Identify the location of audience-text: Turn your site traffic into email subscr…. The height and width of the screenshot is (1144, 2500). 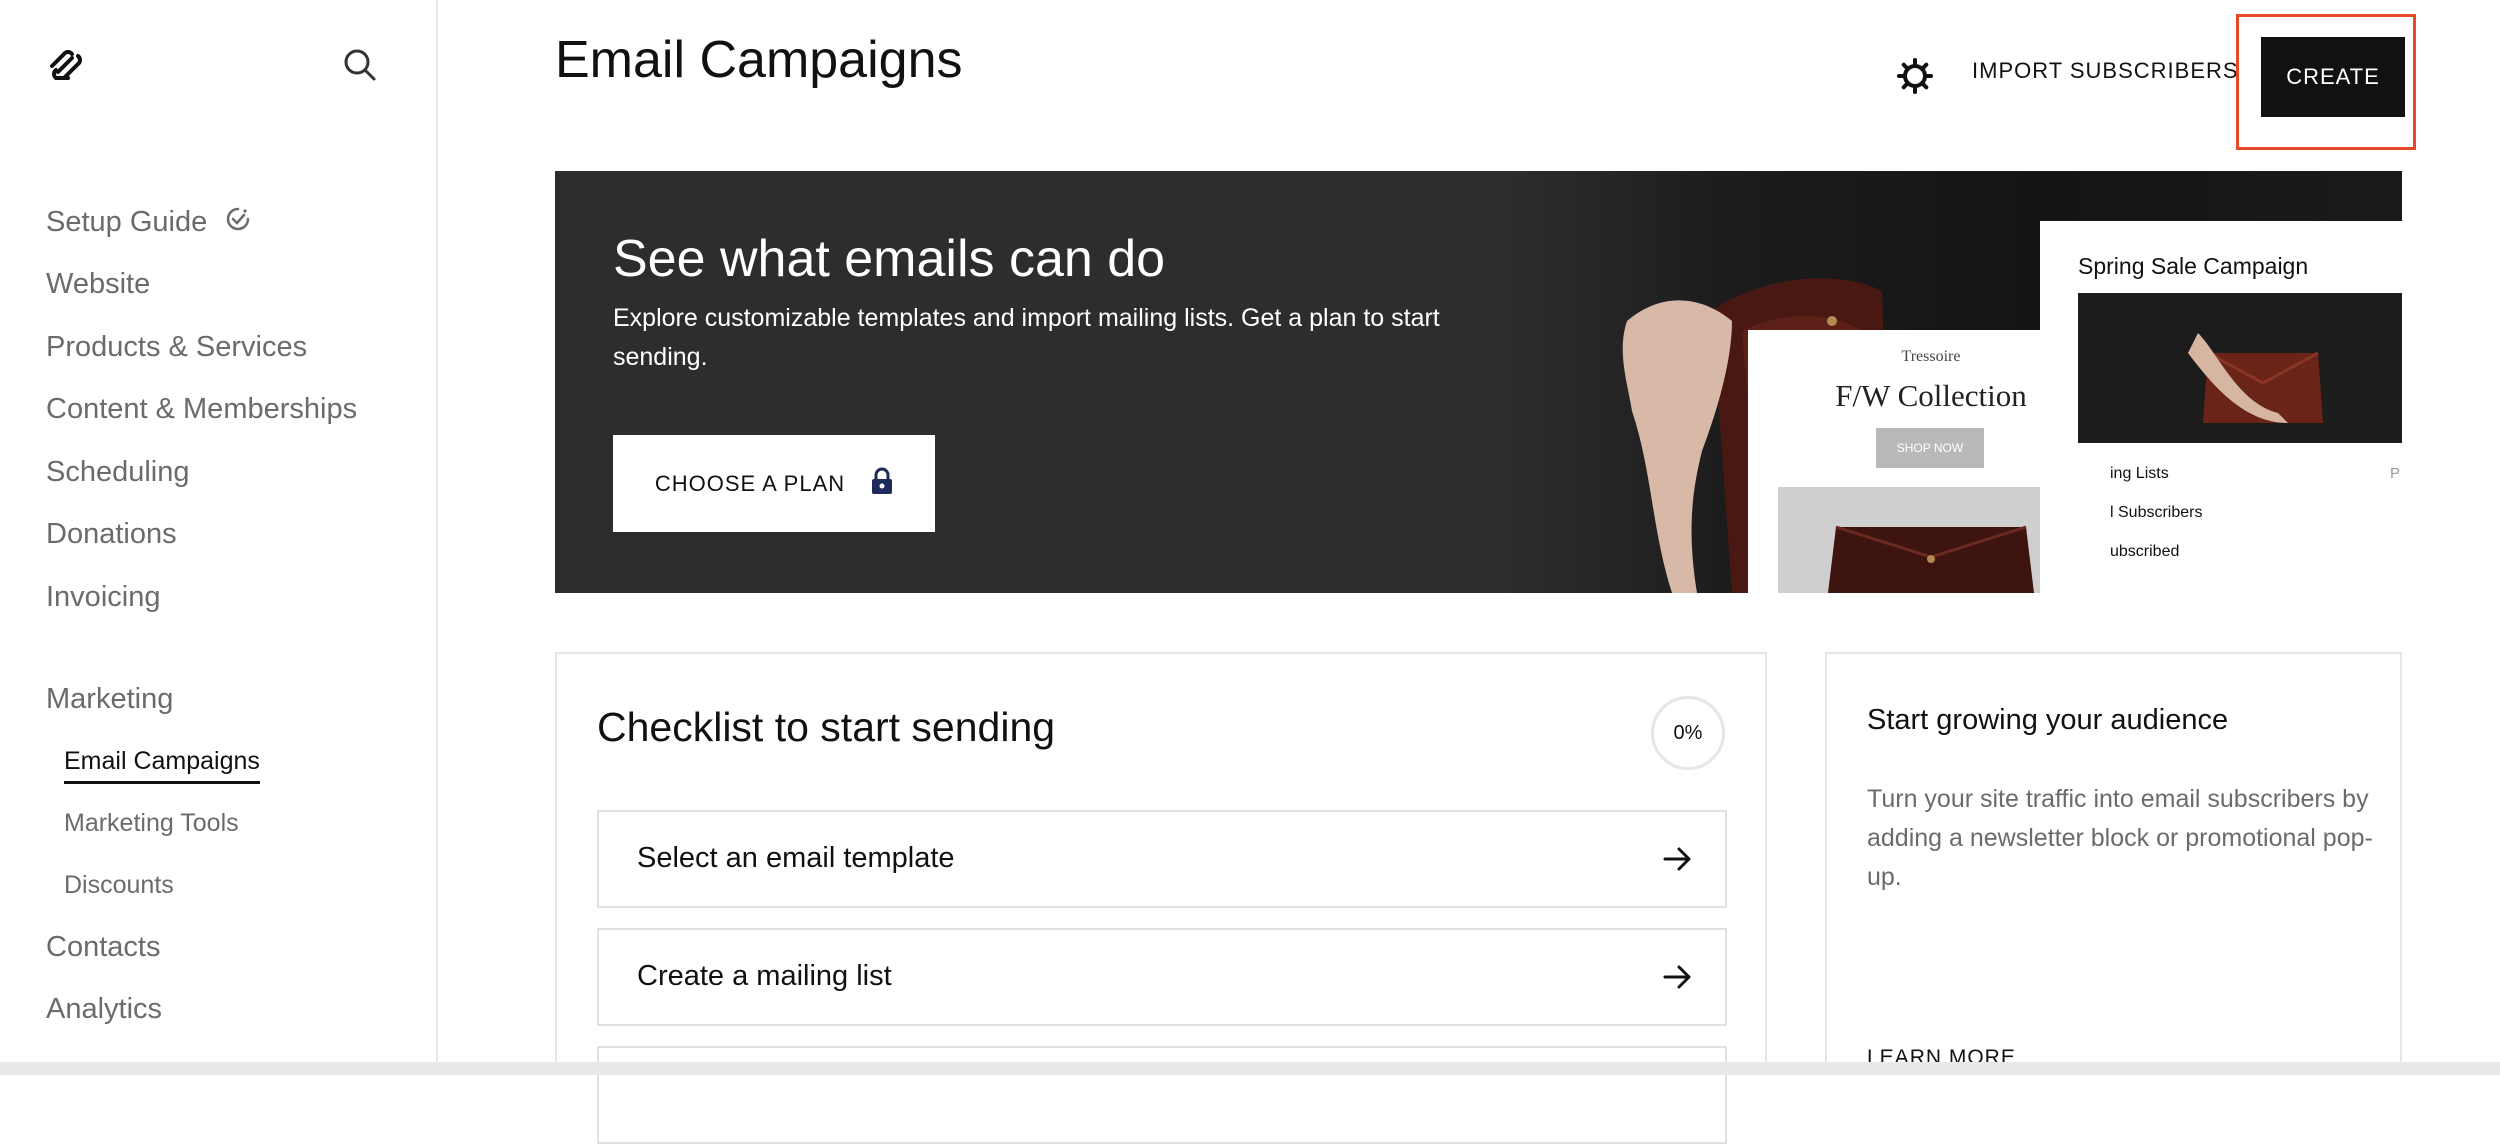
(2120, 838).